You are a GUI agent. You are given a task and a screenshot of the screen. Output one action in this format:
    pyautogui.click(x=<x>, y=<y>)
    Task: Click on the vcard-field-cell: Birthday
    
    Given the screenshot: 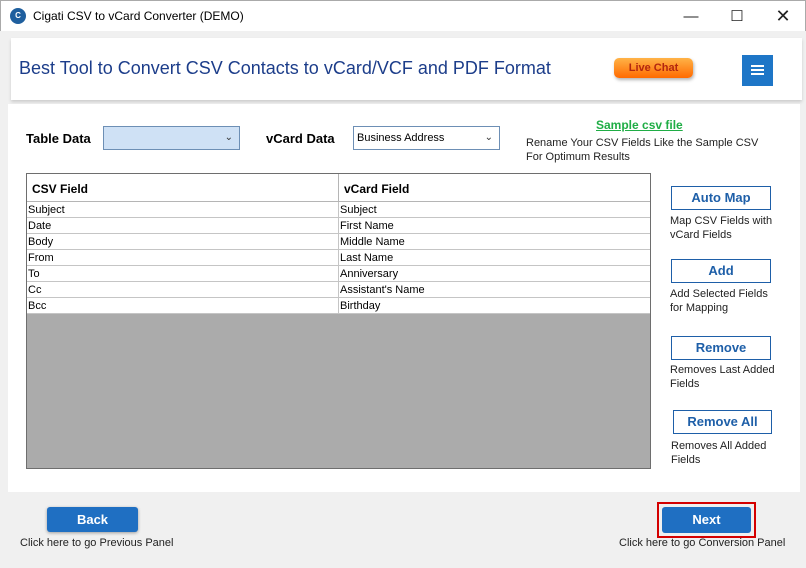 What is the action you would take?
    pyautogui.click(x=360, y=306)
    